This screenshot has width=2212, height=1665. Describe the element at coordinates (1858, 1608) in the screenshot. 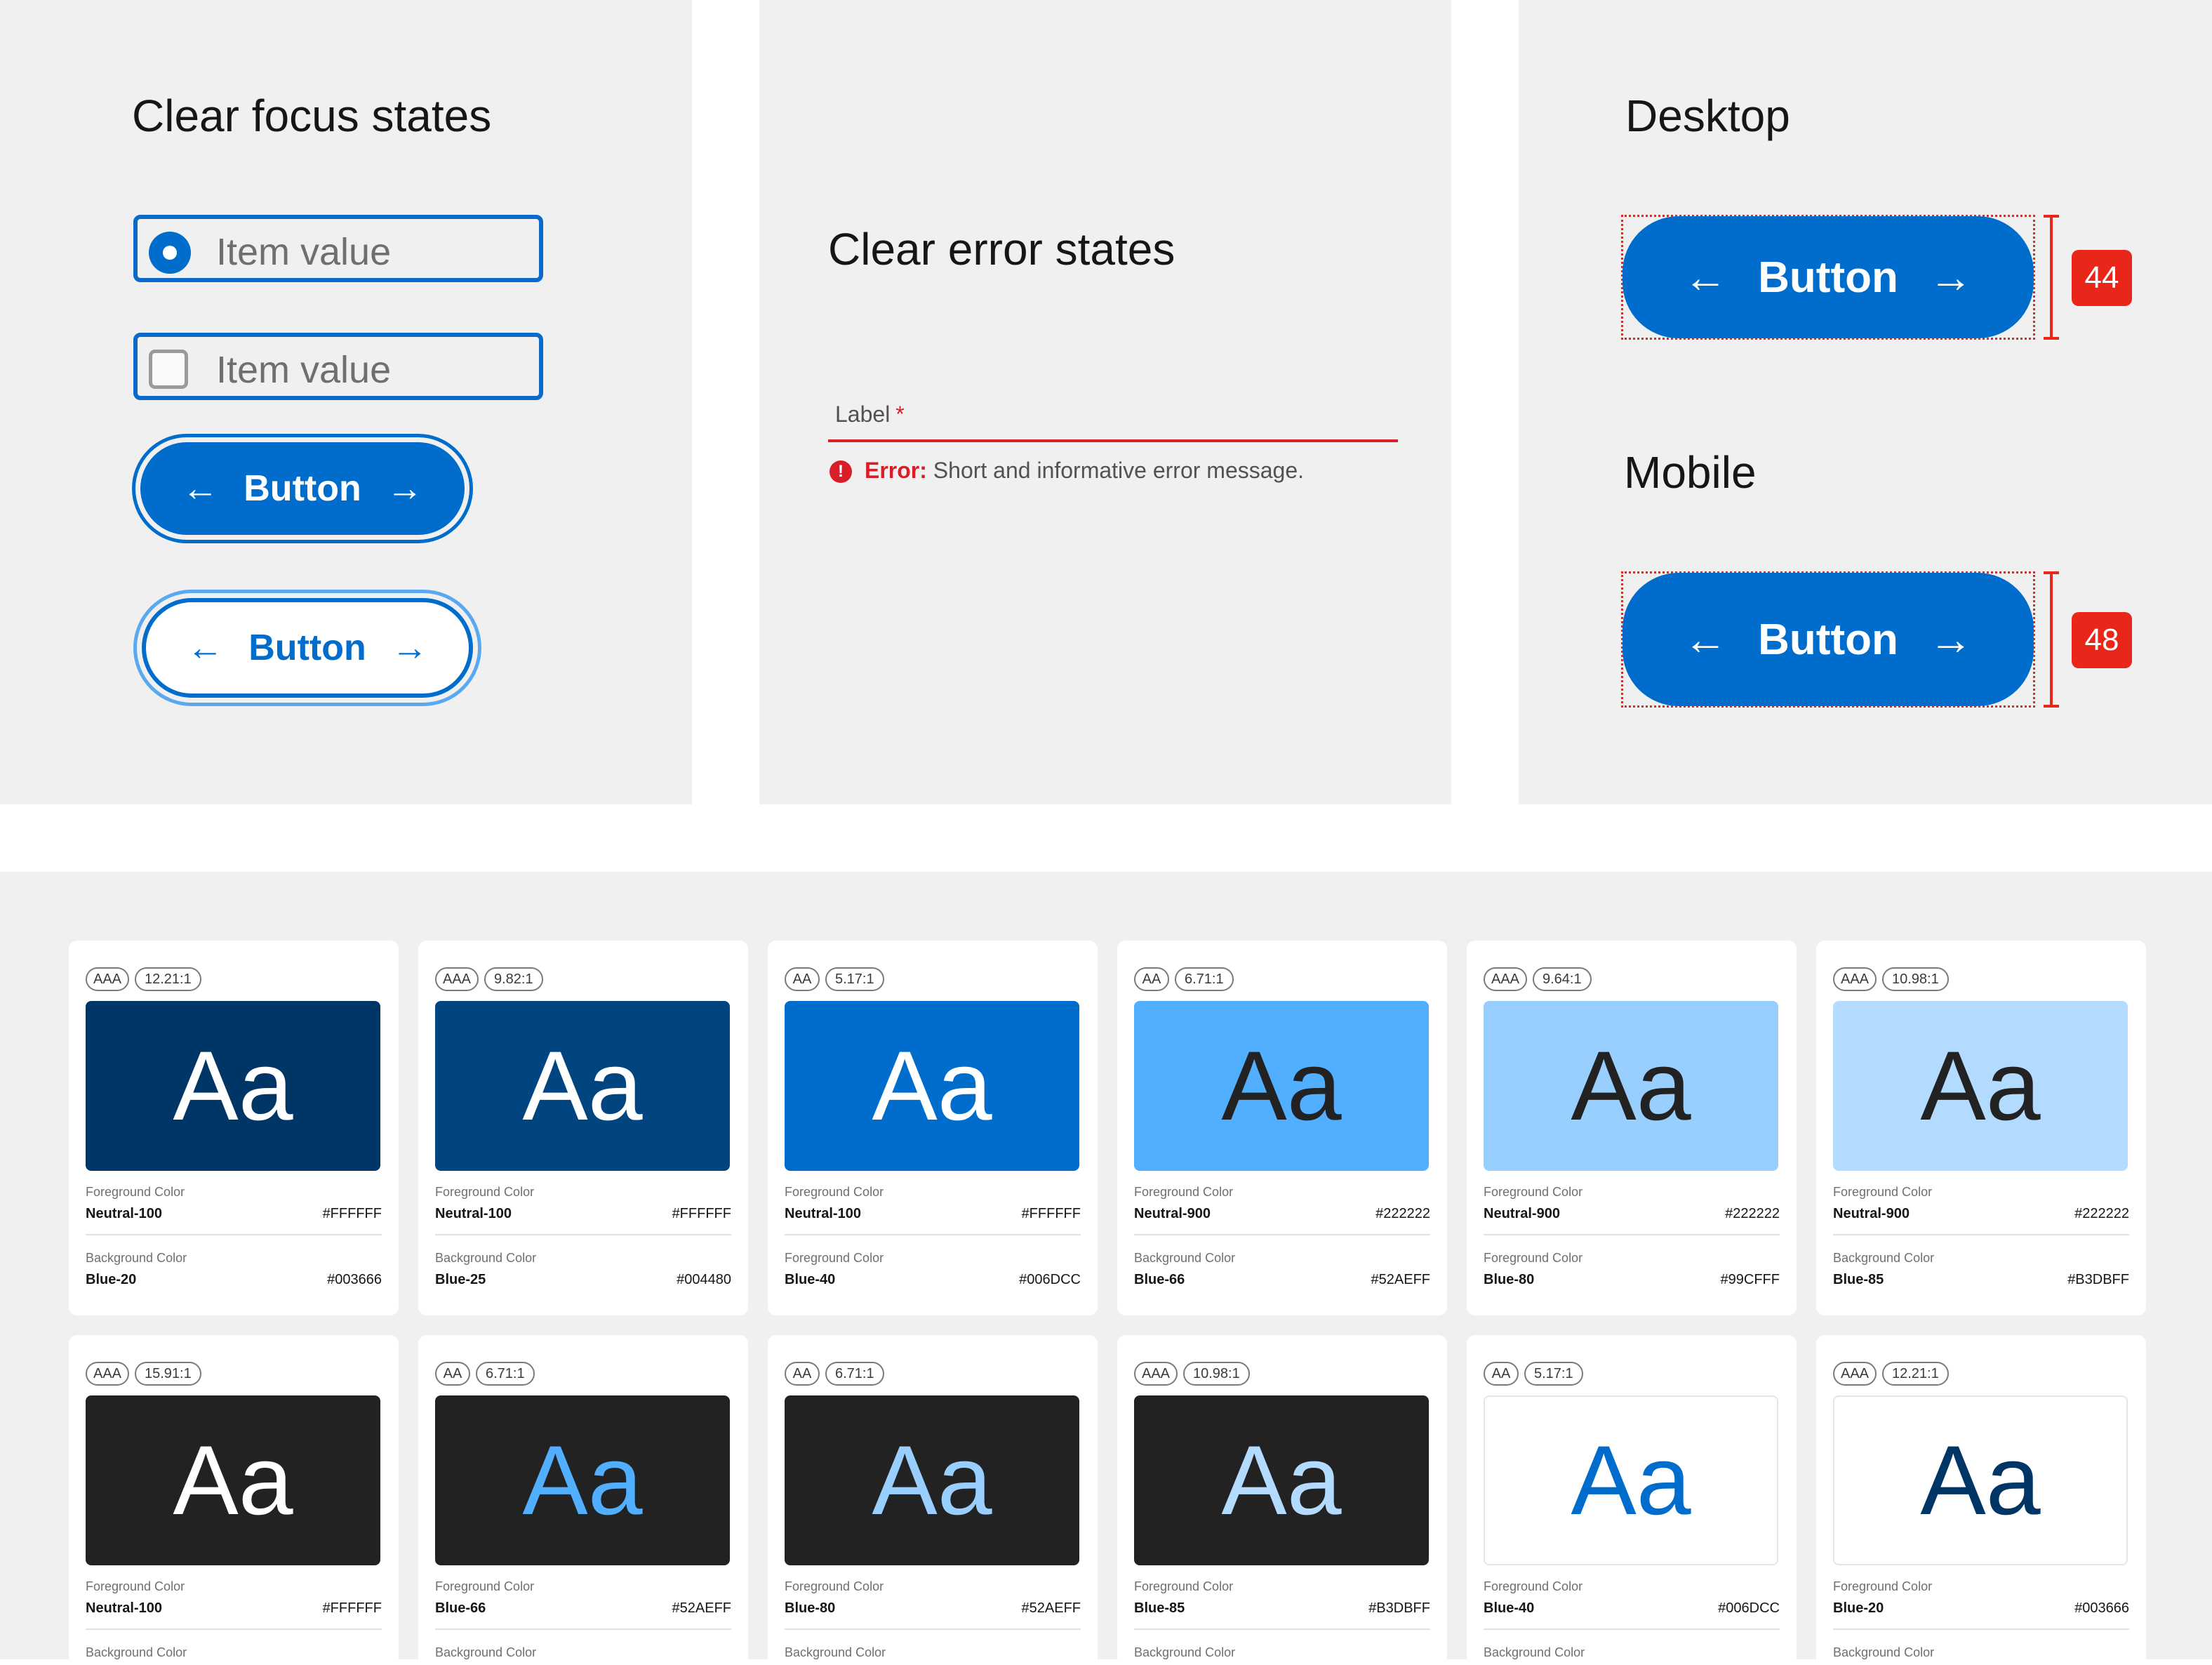

I see `foreground-color-name: Blue-20` at that location.